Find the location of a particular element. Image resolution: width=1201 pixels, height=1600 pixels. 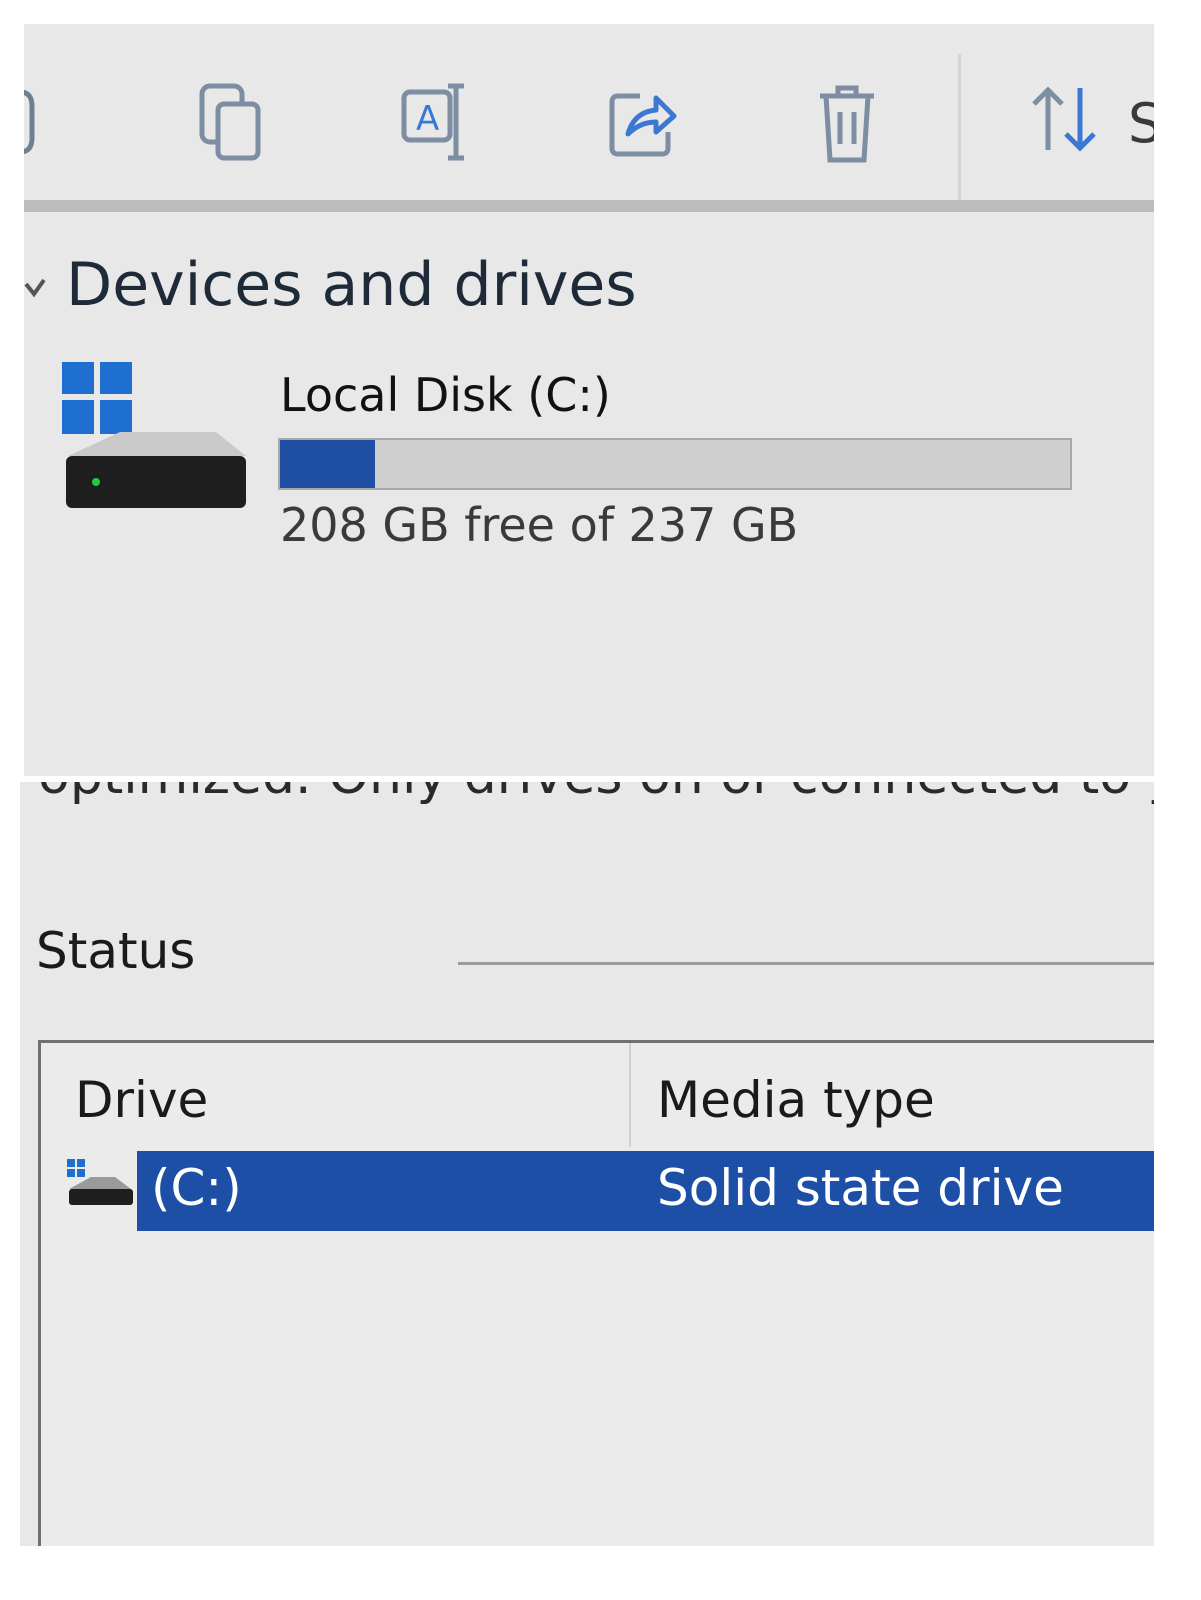

partial-toolbar-icon is located at coordinates (39, 122).